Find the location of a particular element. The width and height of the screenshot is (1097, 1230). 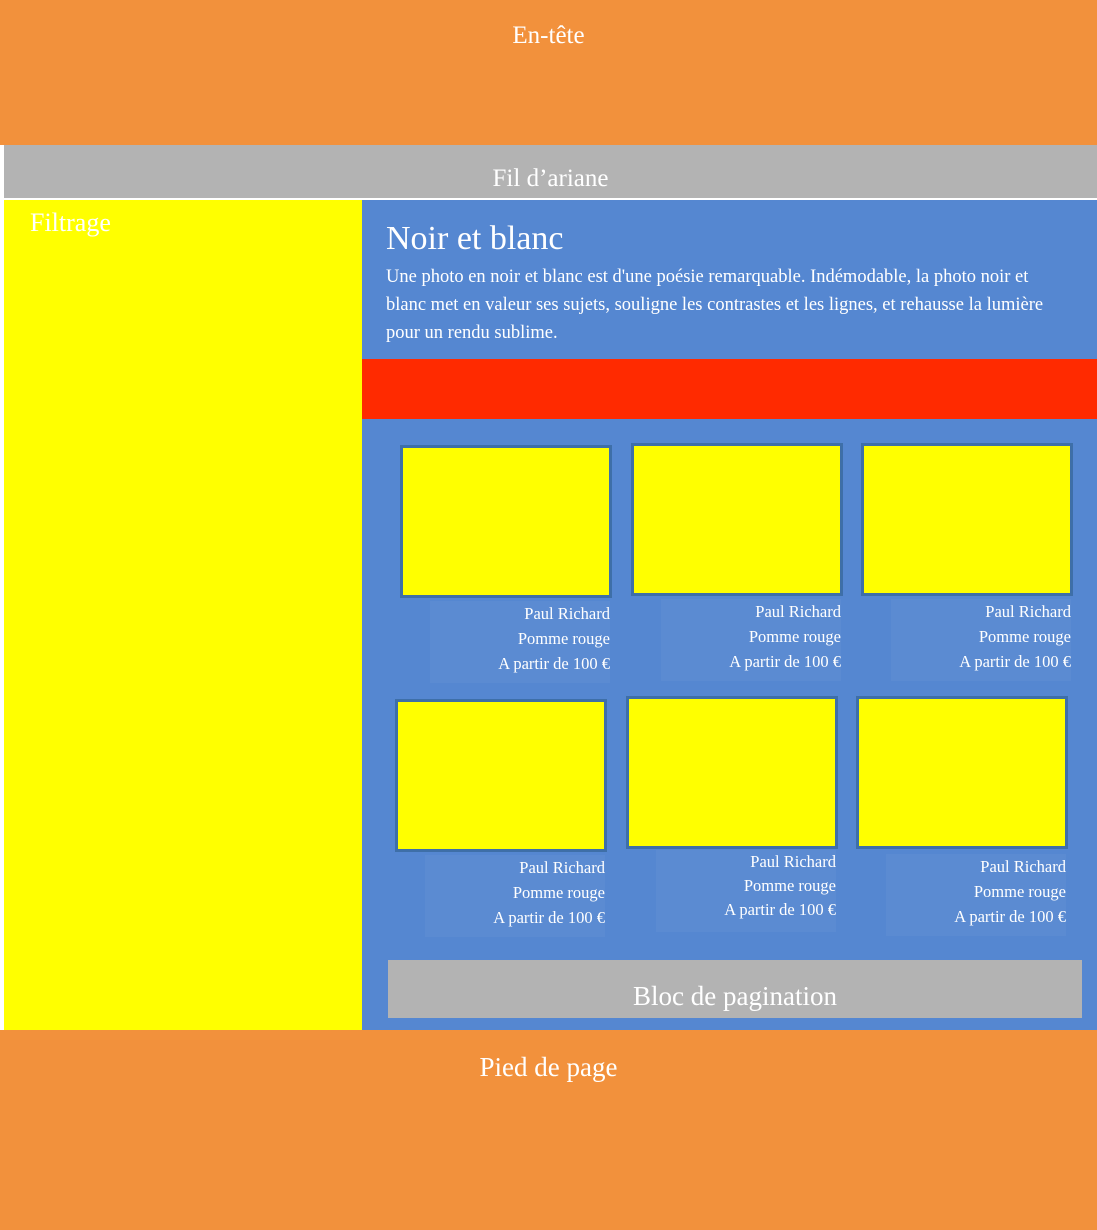

pagination-block: Bloc de pagination is located at coordinates (735, 989).